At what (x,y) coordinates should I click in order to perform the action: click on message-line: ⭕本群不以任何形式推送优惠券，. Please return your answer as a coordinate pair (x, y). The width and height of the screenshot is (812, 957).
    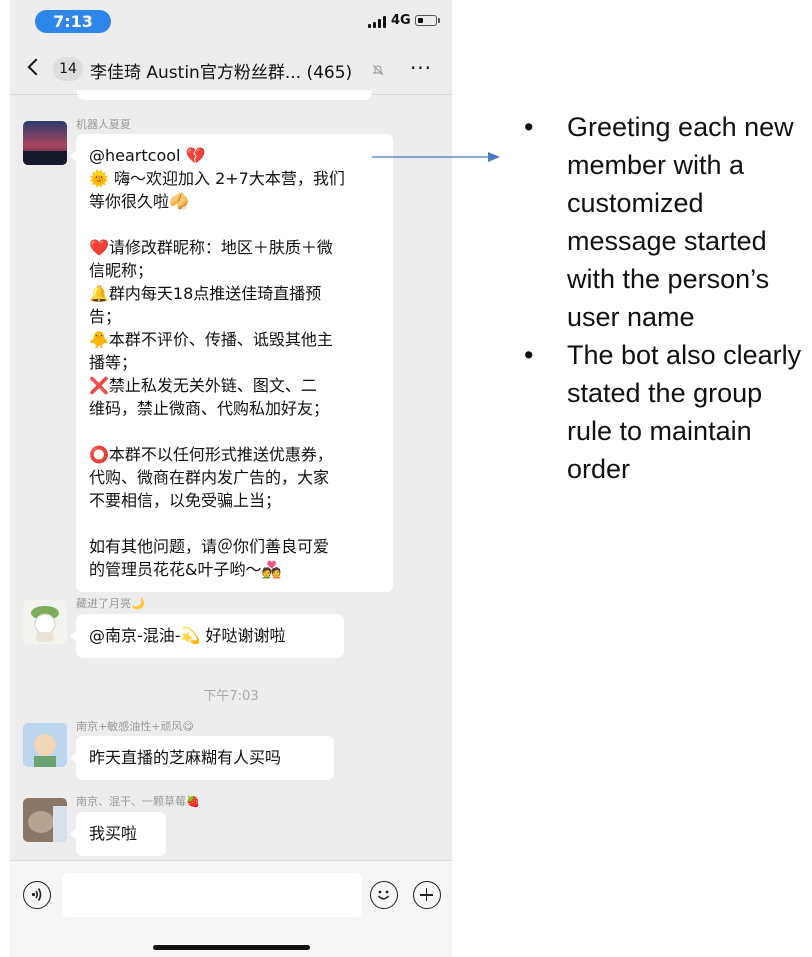
    Looking at the image, I should click on (211, 454).